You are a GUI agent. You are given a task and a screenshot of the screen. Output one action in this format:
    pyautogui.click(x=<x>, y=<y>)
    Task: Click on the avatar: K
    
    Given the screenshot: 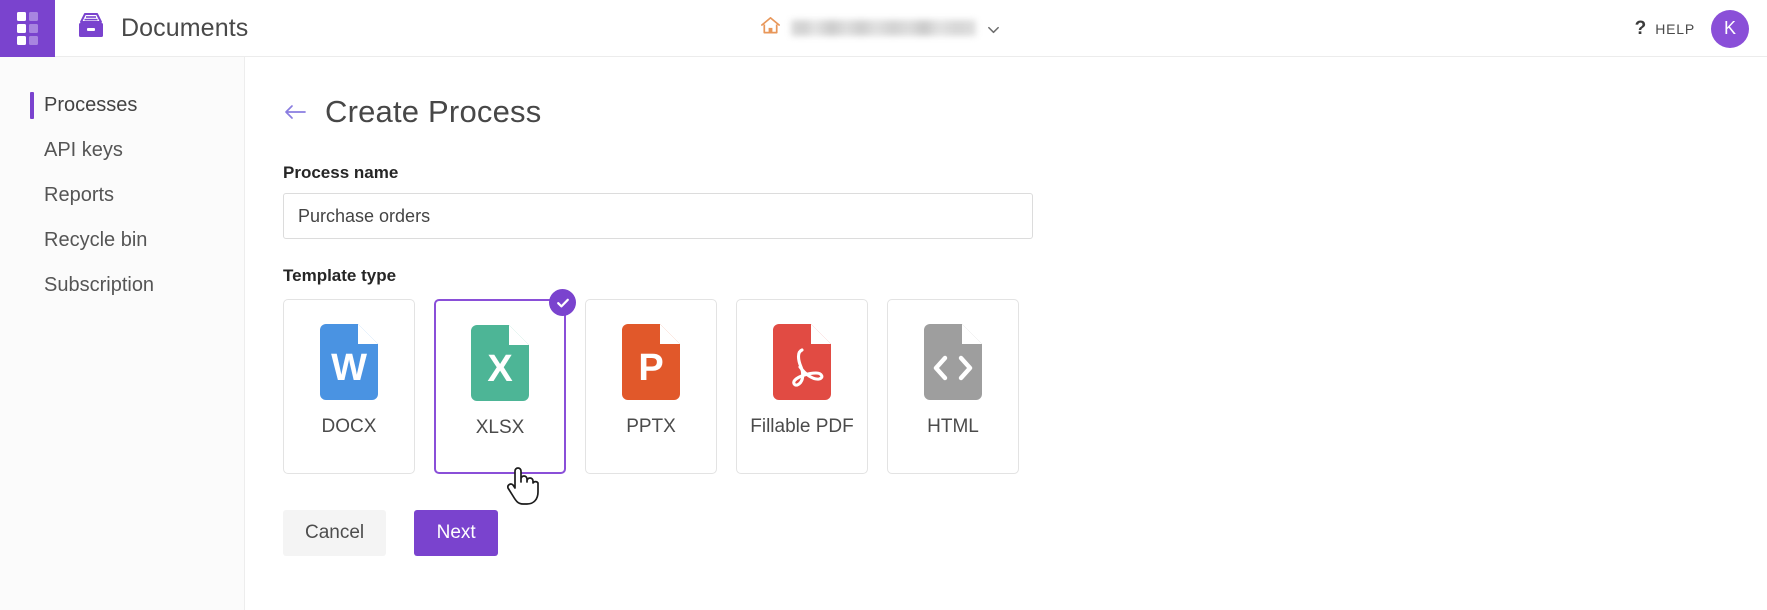 What is the action you would take?
    pyautogui.click(x=1730, y=28)
    